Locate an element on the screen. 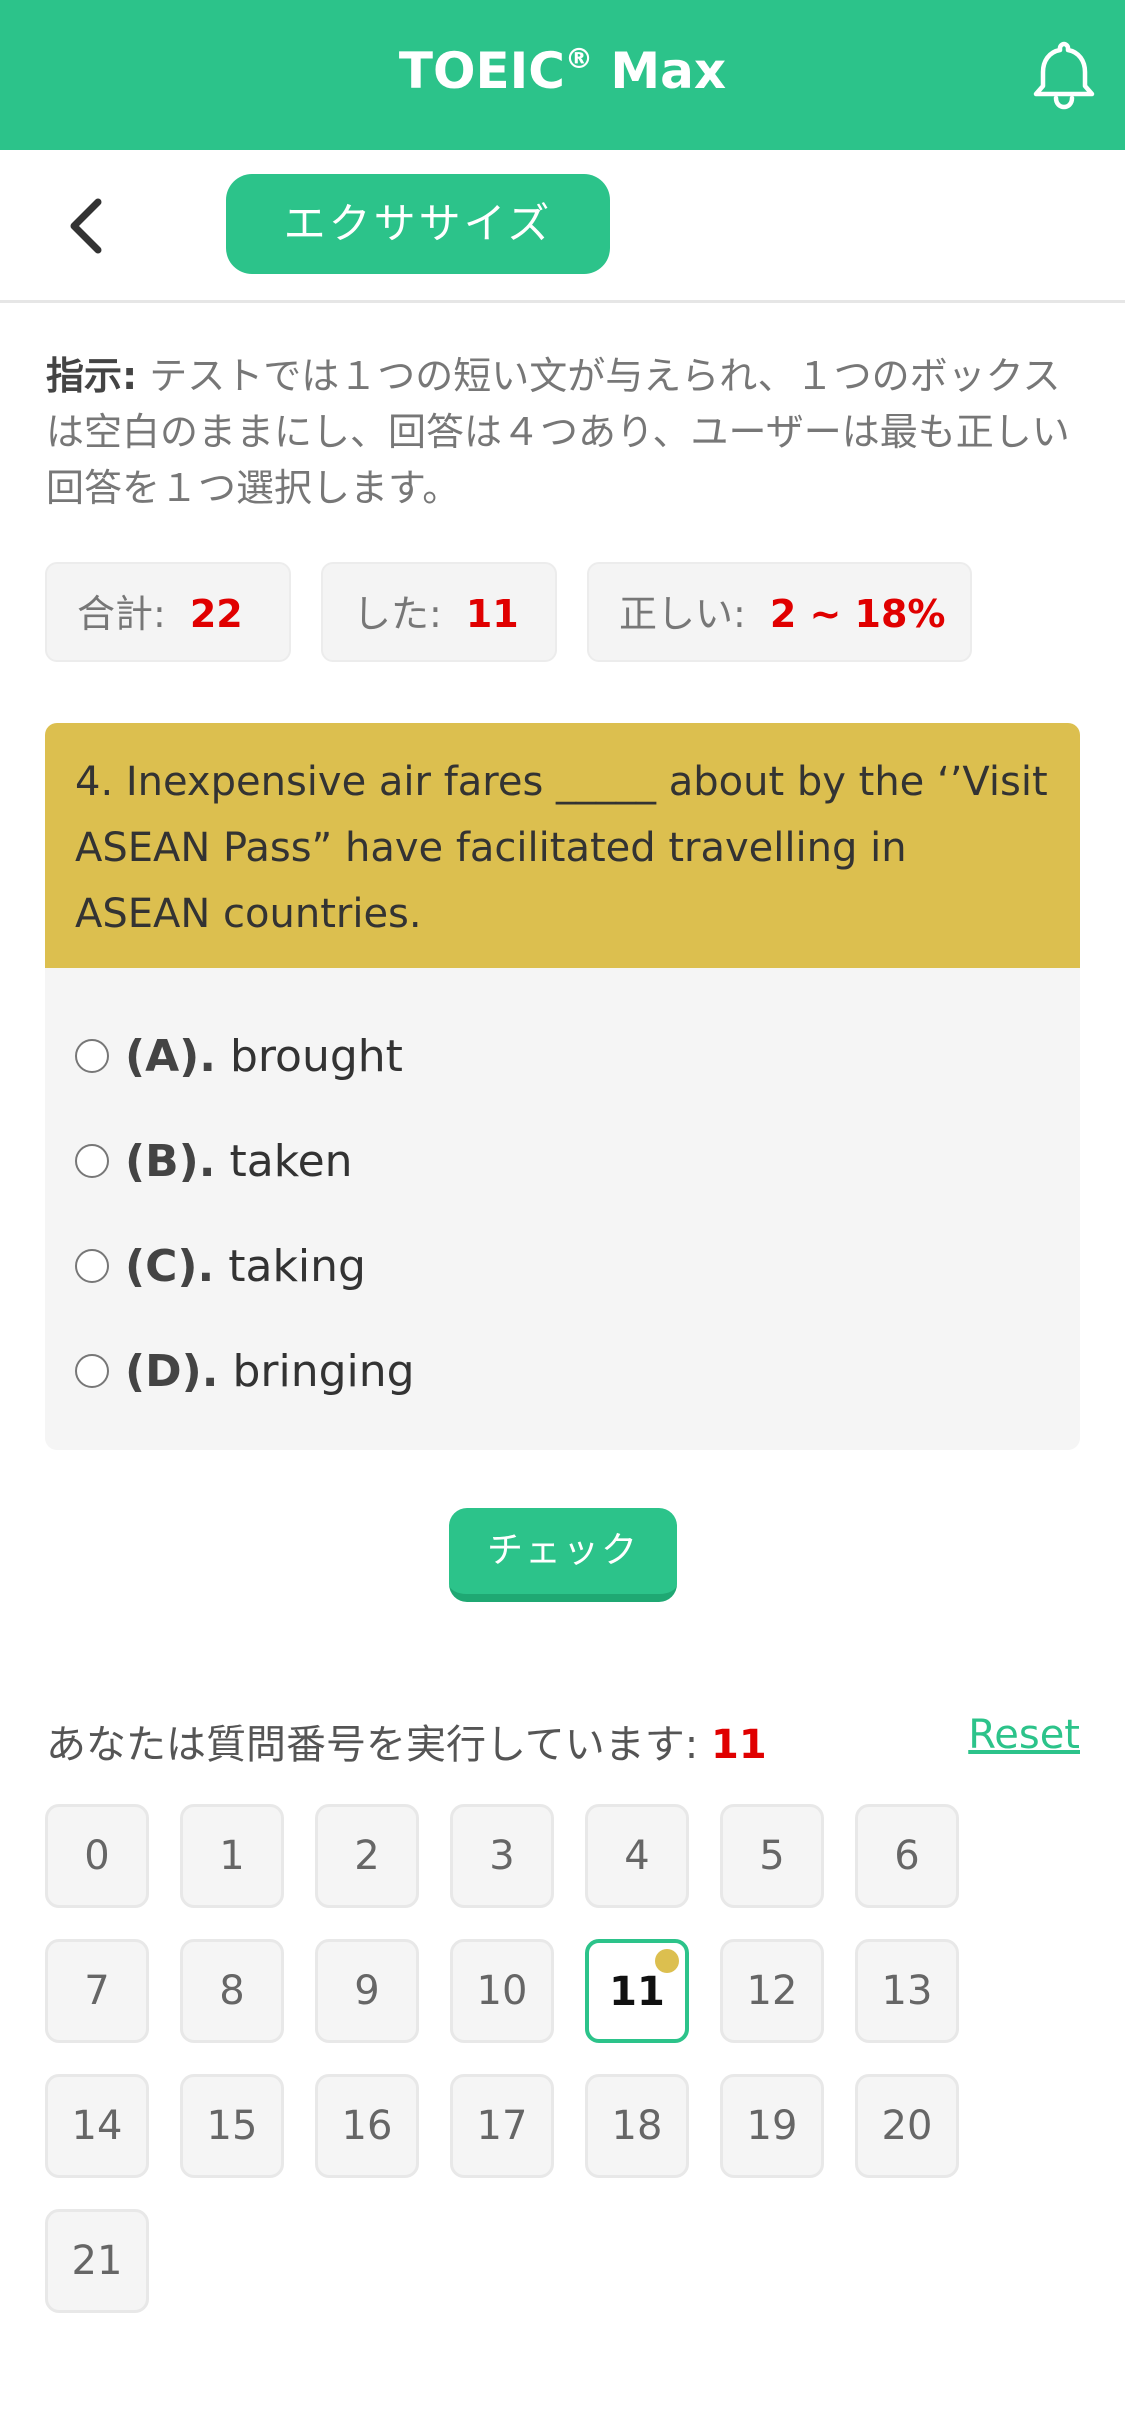 Image resolution: width=1125 pixels, height=2436 pixels. question-number-label: 1 is located at coordinates (232, 1856).